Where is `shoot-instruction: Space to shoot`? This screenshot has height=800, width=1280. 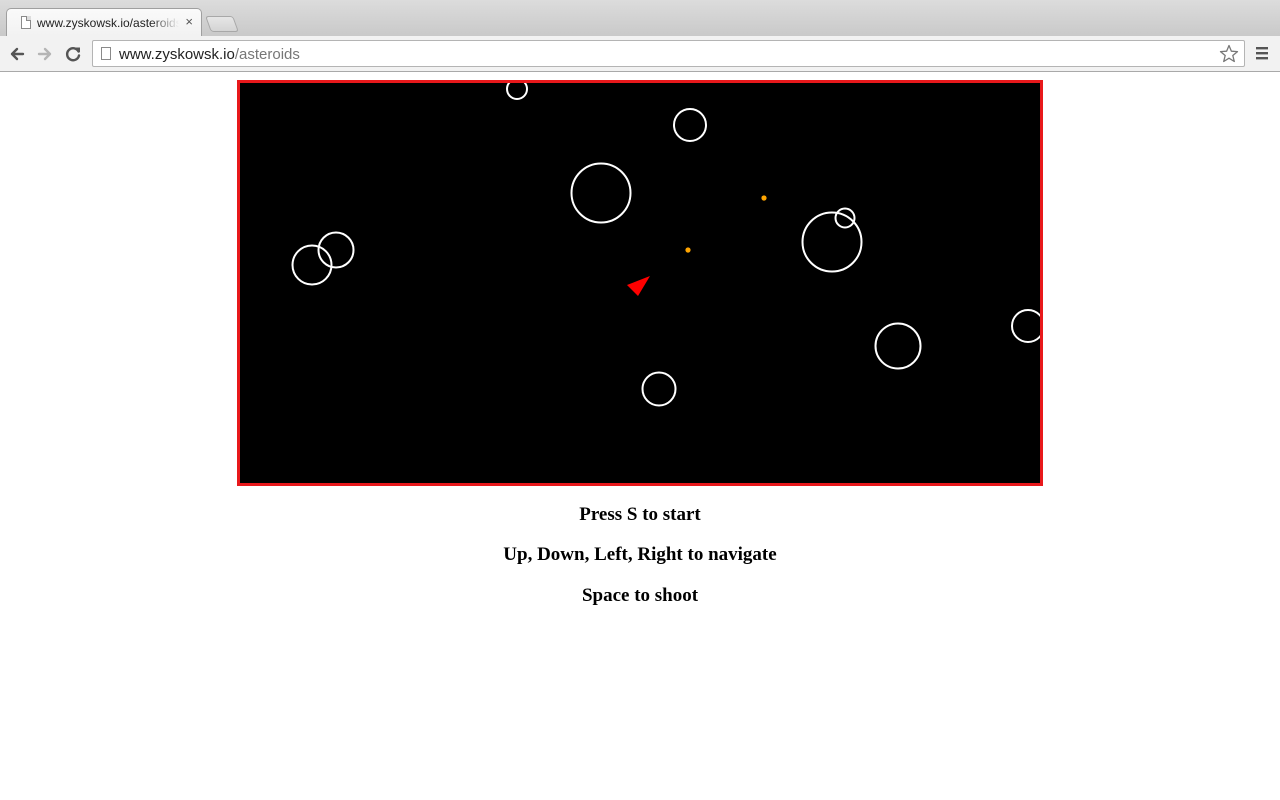
shoot-instruction: Space to shoot is located at coordinates (640, 595).